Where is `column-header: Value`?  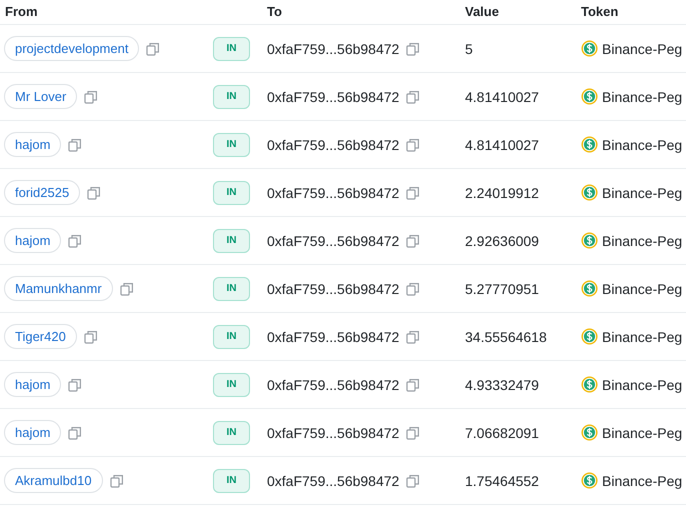
column-header: Value is located at coordinates (482, 11).